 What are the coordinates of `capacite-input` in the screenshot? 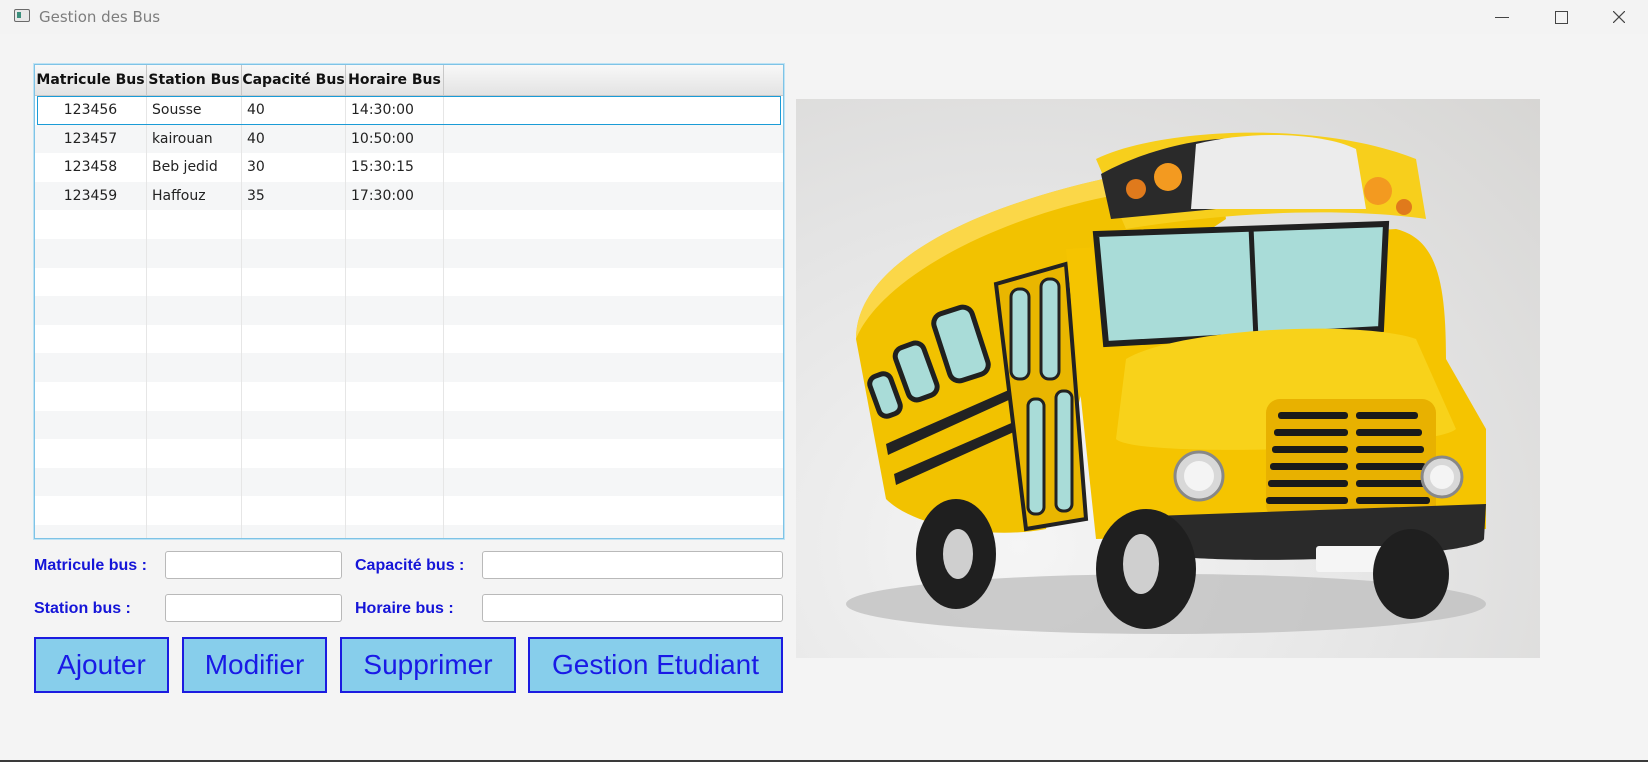 It's located at (632, 565).